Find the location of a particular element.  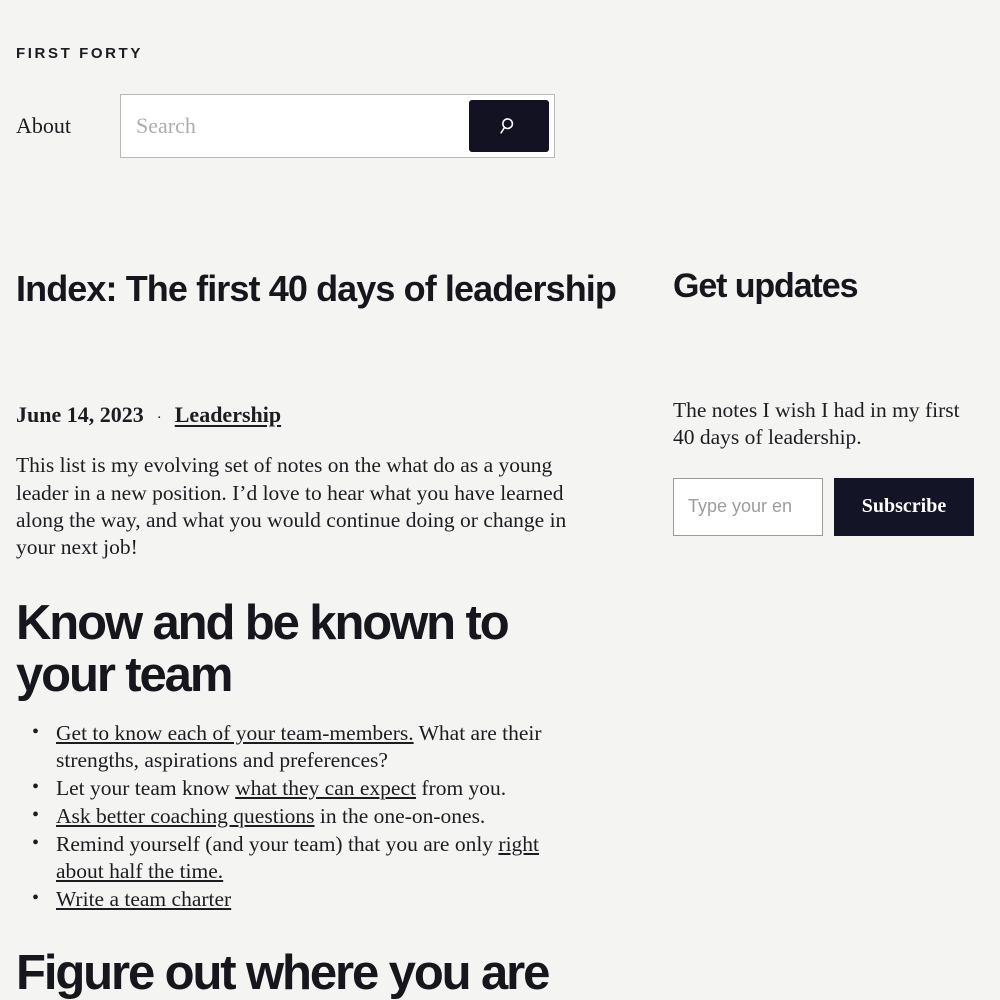

list-item: Write a team charter is located at coordinates (311, 899).